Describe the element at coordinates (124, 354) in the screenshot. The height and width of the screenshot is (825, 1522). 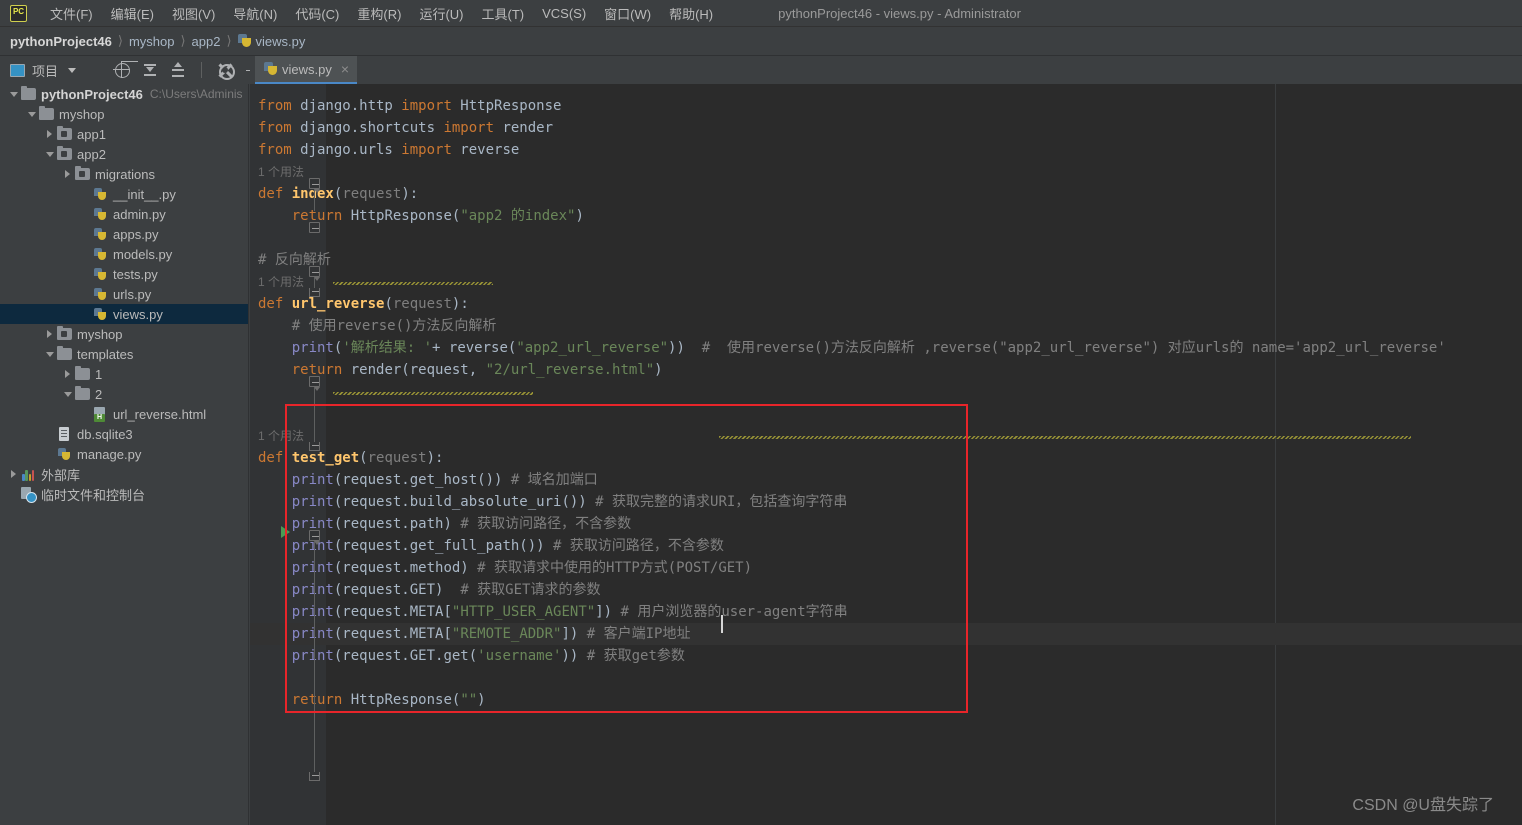
I see `tree-row-templates: templates` at that location.